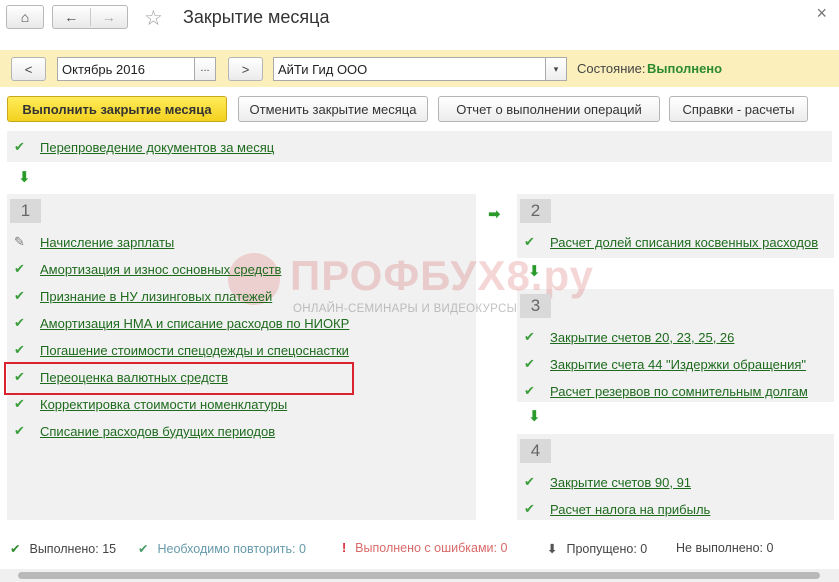 This screenshot has width=839, height=582. Describe the element at coordinates (494, 214) in the screenshot. I see `arrow-right-icon: ➡` at that location.